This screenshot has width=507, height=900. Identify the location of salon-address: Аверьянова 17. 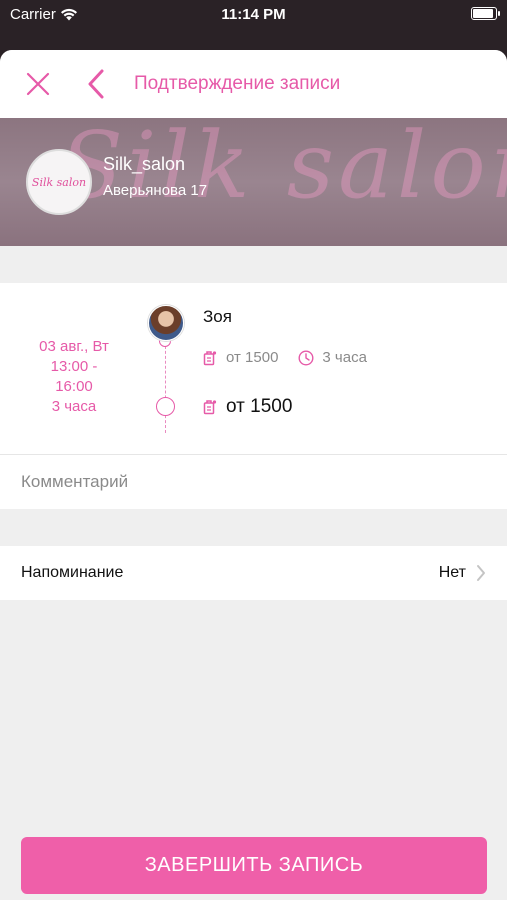
(155, 190).